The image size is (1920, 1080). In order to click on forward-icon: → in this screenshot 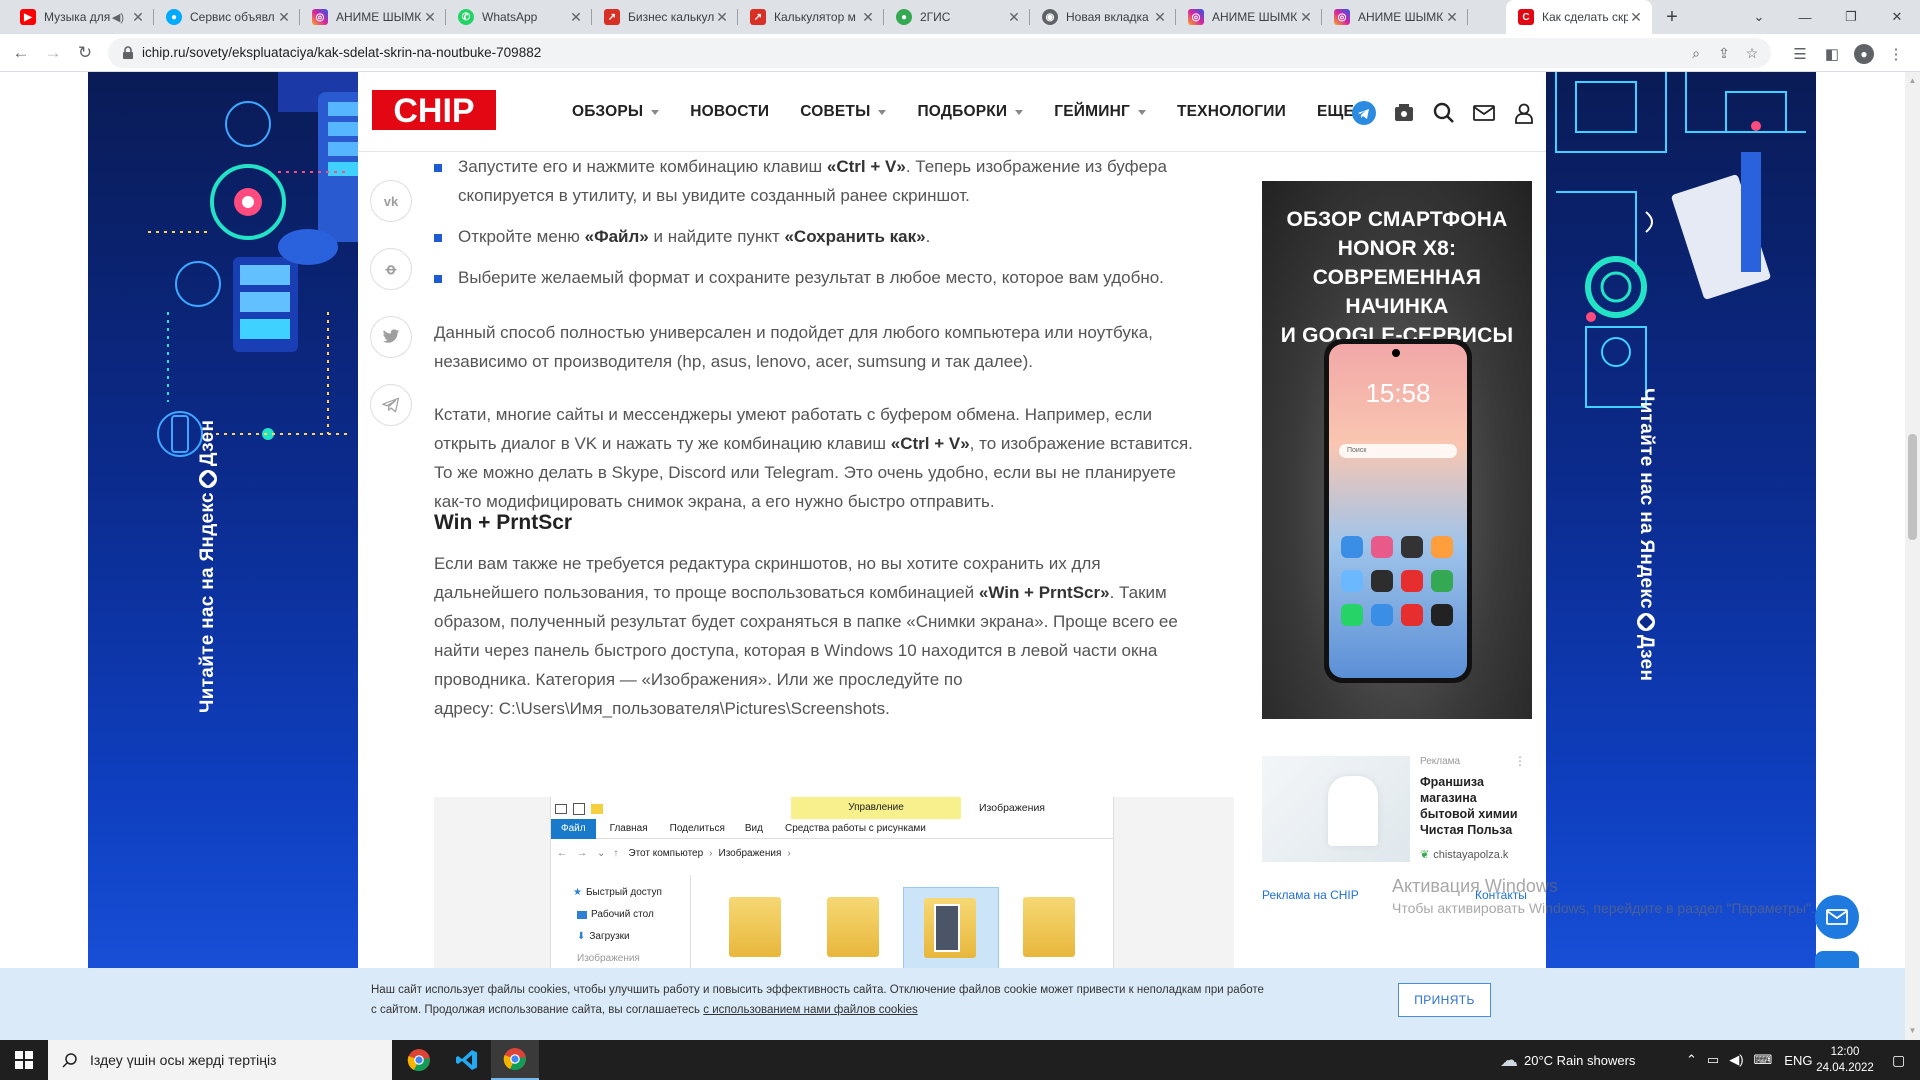, I will do `click(53, 53)`.